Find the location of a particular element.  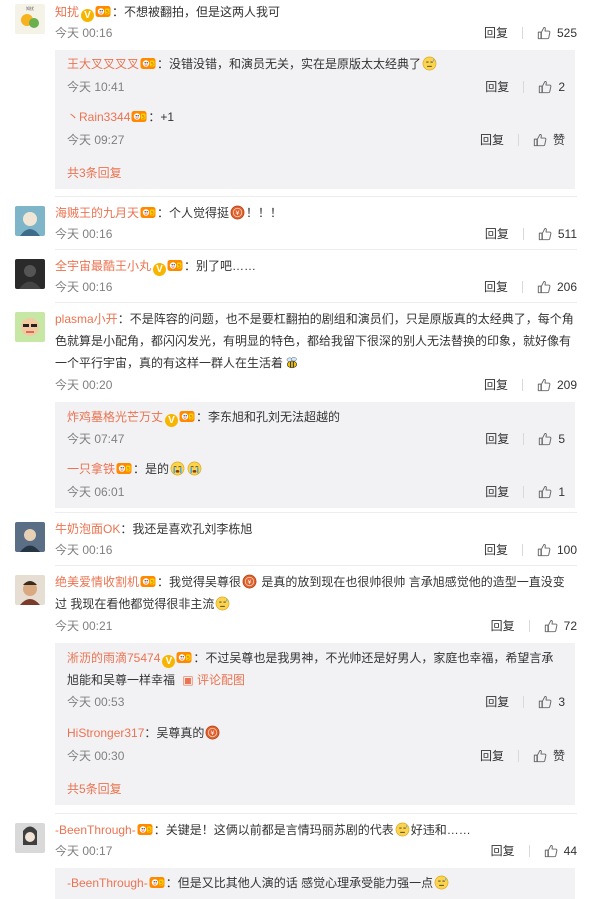

comment-time: 今天 00:16 is located at coordinates (84, 33).